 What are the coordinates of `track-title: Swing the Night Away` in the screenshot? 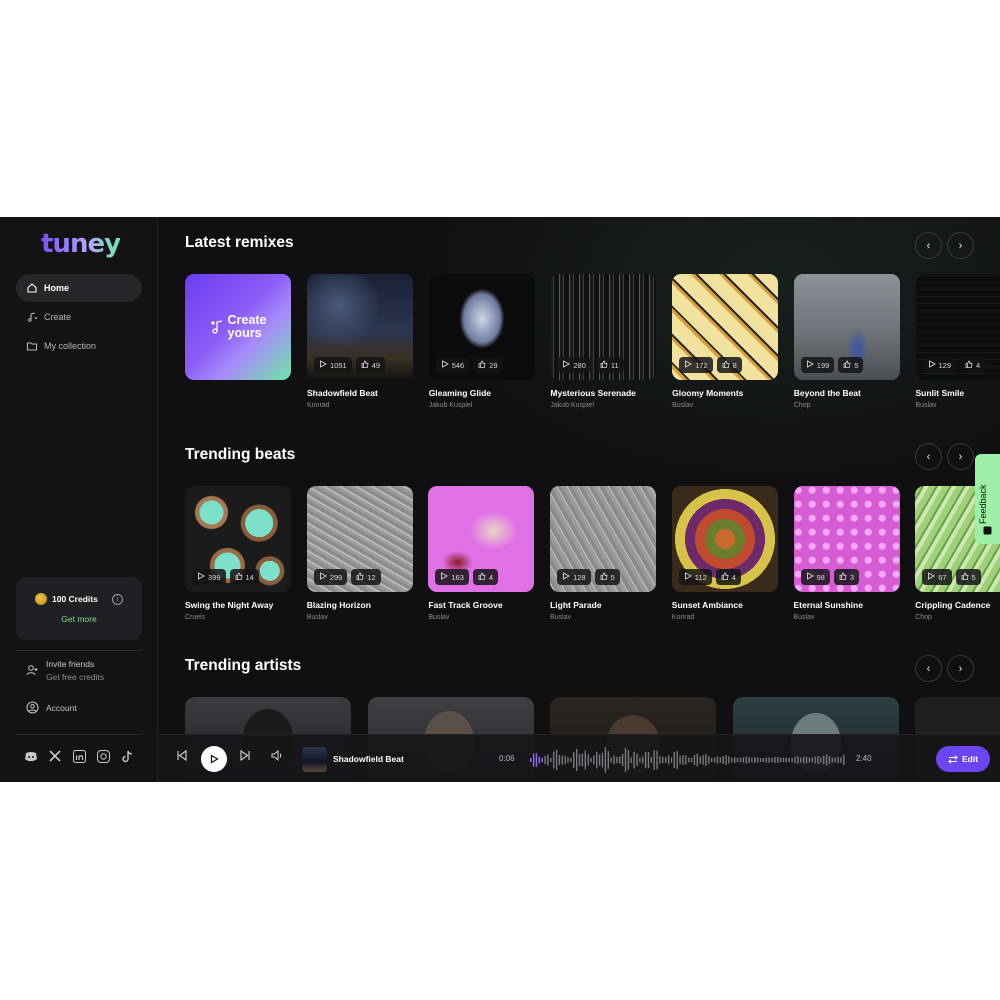 It's located at (238, 605).